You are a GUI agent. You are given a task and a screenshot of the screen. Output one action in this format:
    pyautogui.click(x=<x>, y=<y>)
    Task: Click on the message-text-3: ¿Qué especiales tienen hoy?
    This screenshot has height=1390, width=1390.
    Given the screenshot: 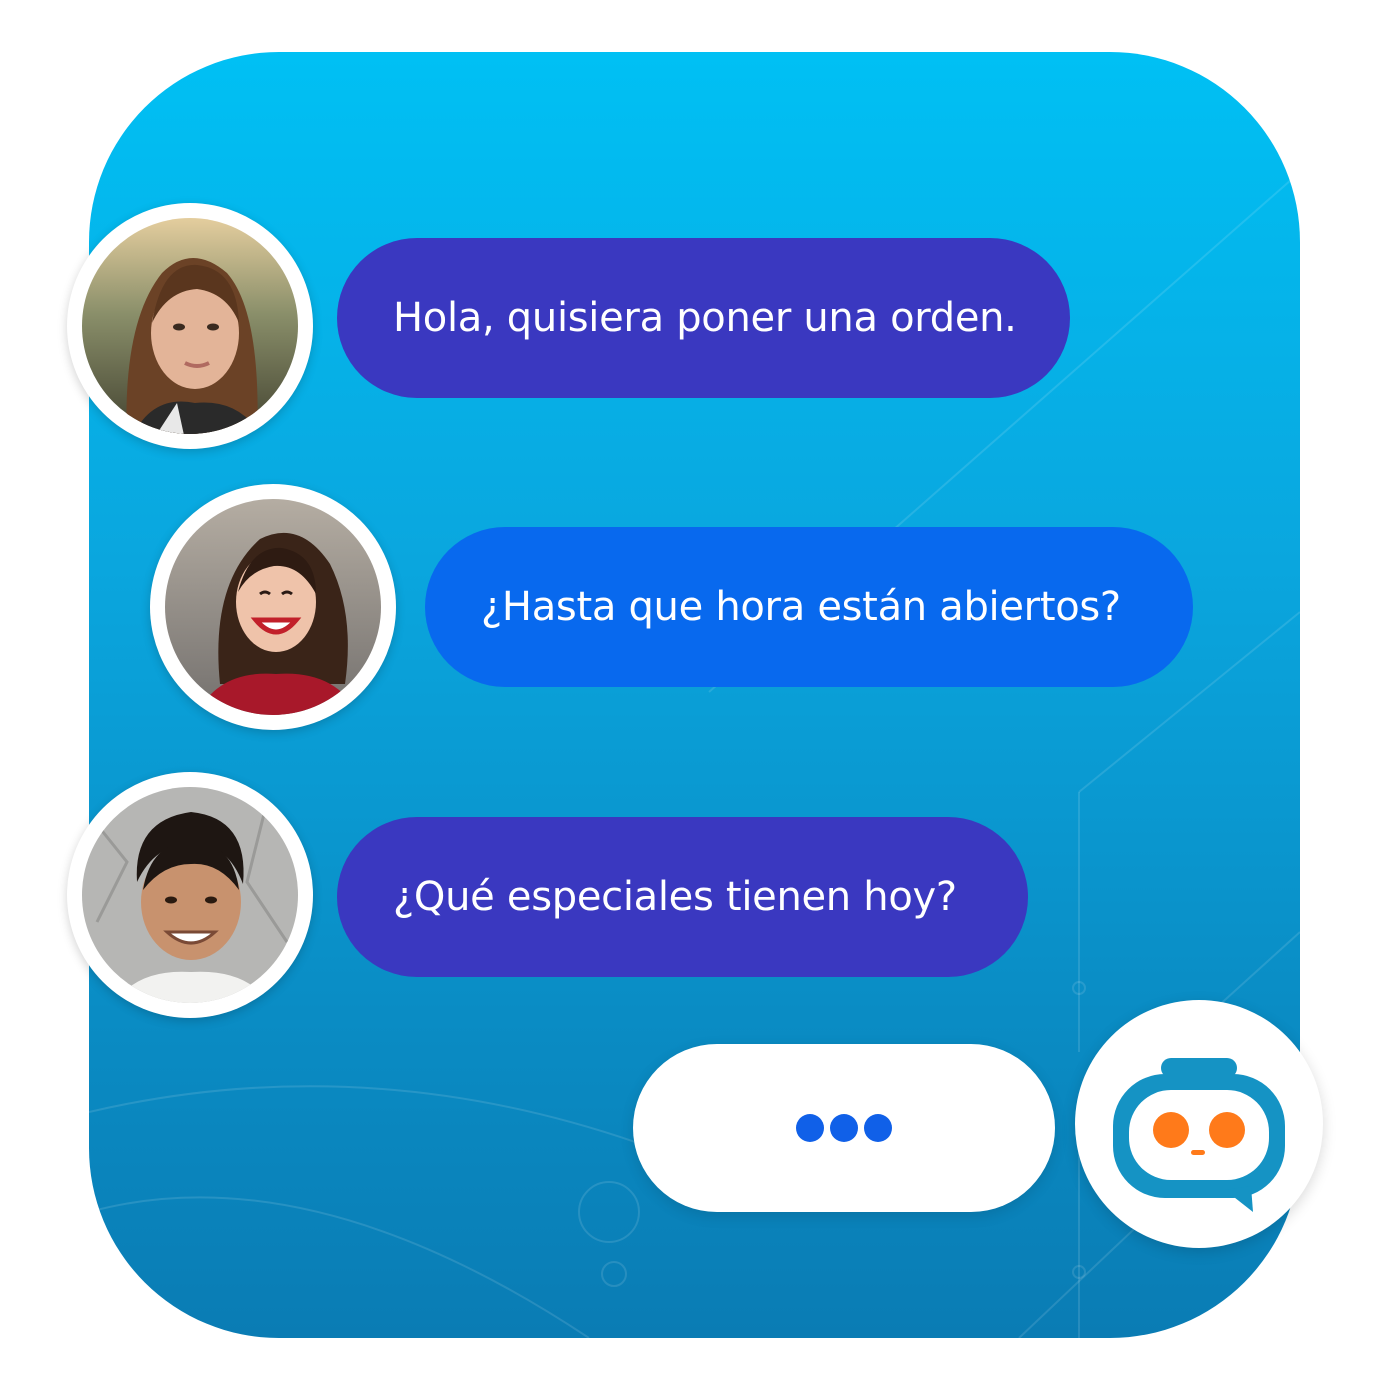 What is the action you would take?
    pyautogui.click(x=675, y=897)
    